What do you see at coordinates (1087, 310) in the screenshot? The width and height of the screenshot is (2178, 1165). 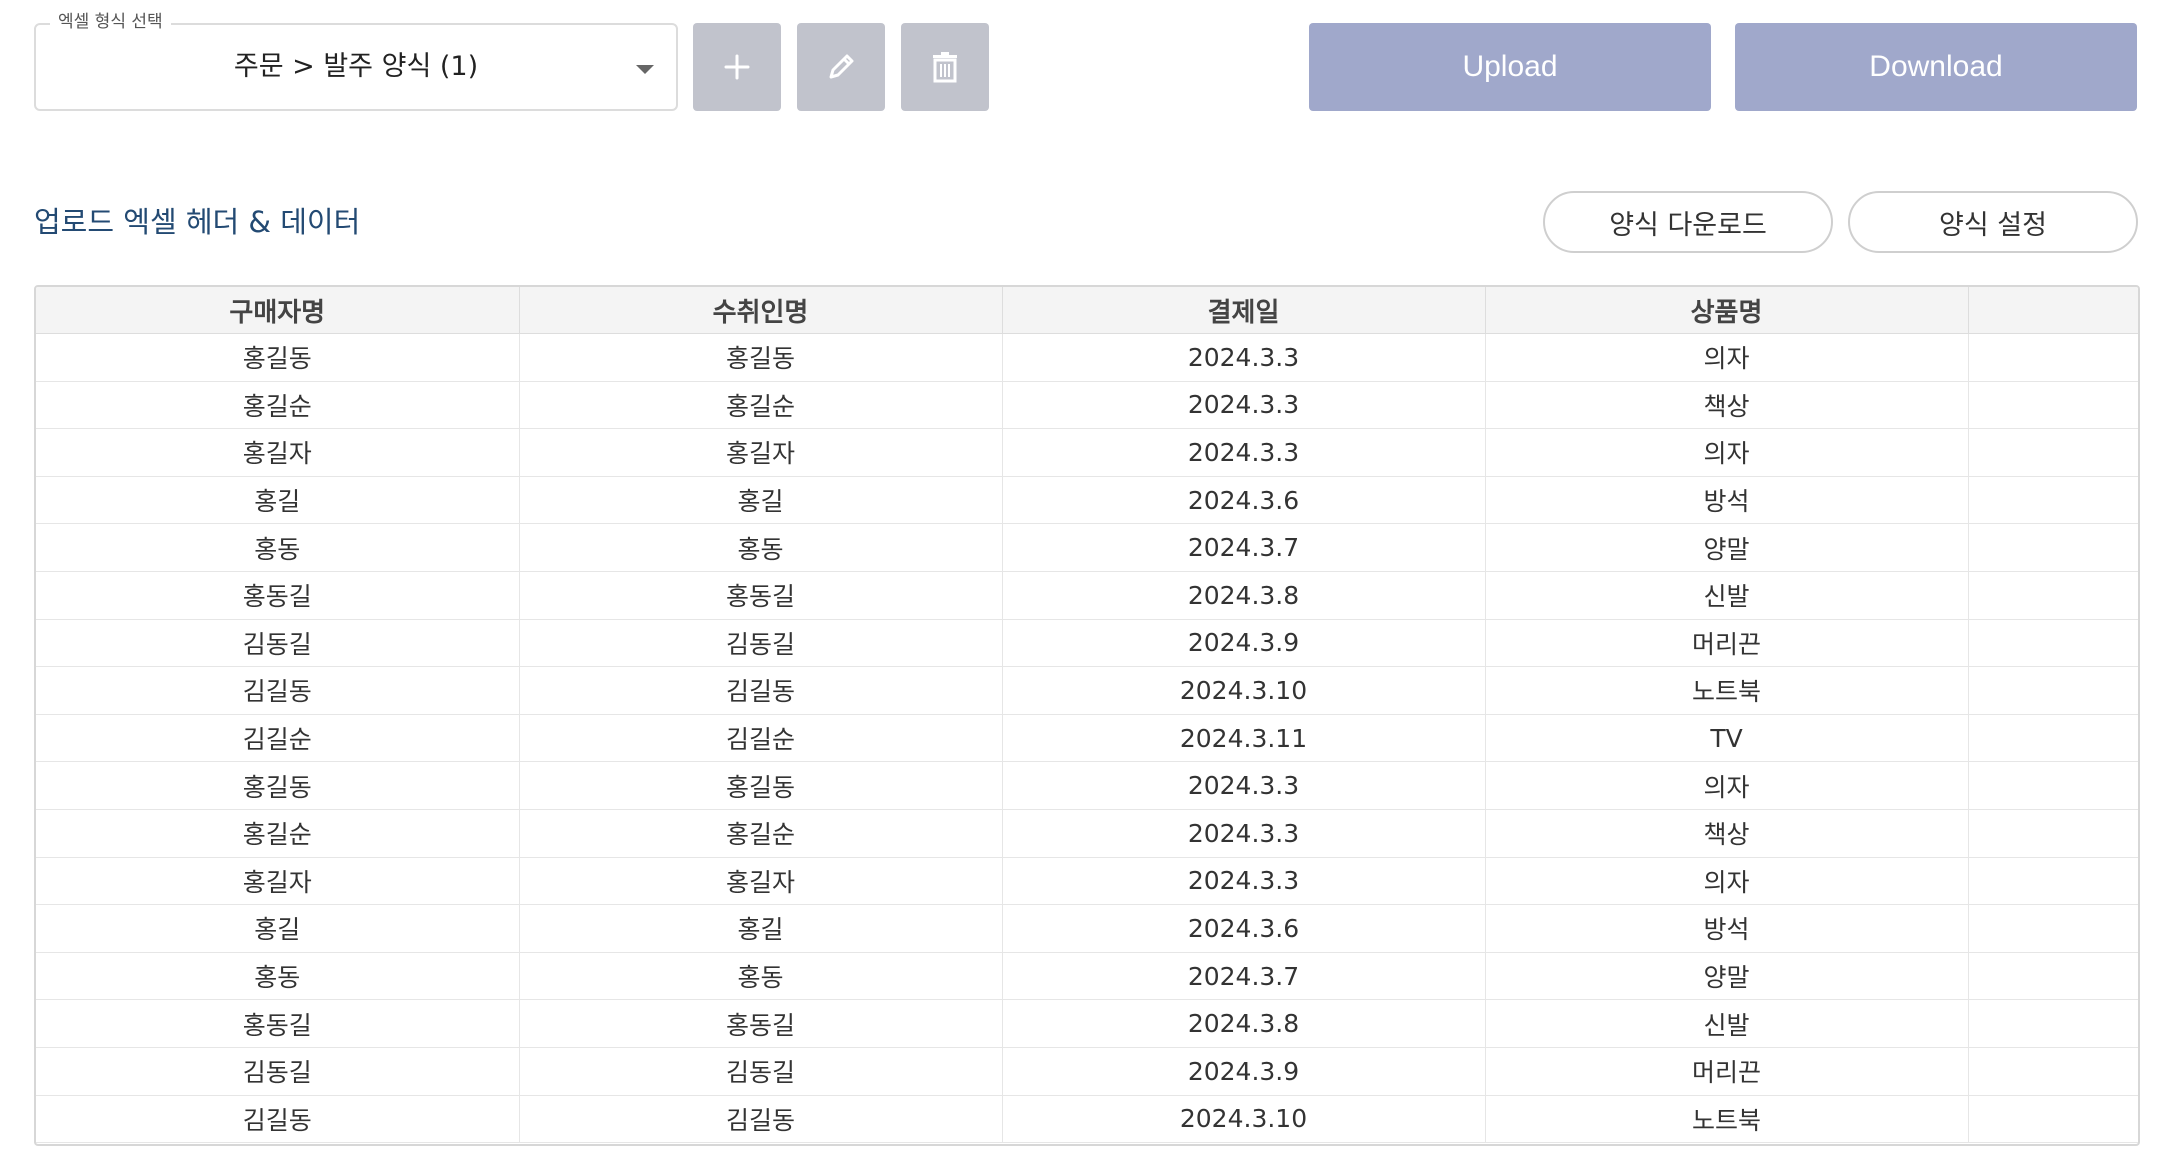 I see `table-header-row: 구매자명 수취인명 결제일 상품명` at bounding box center [1087, 310].